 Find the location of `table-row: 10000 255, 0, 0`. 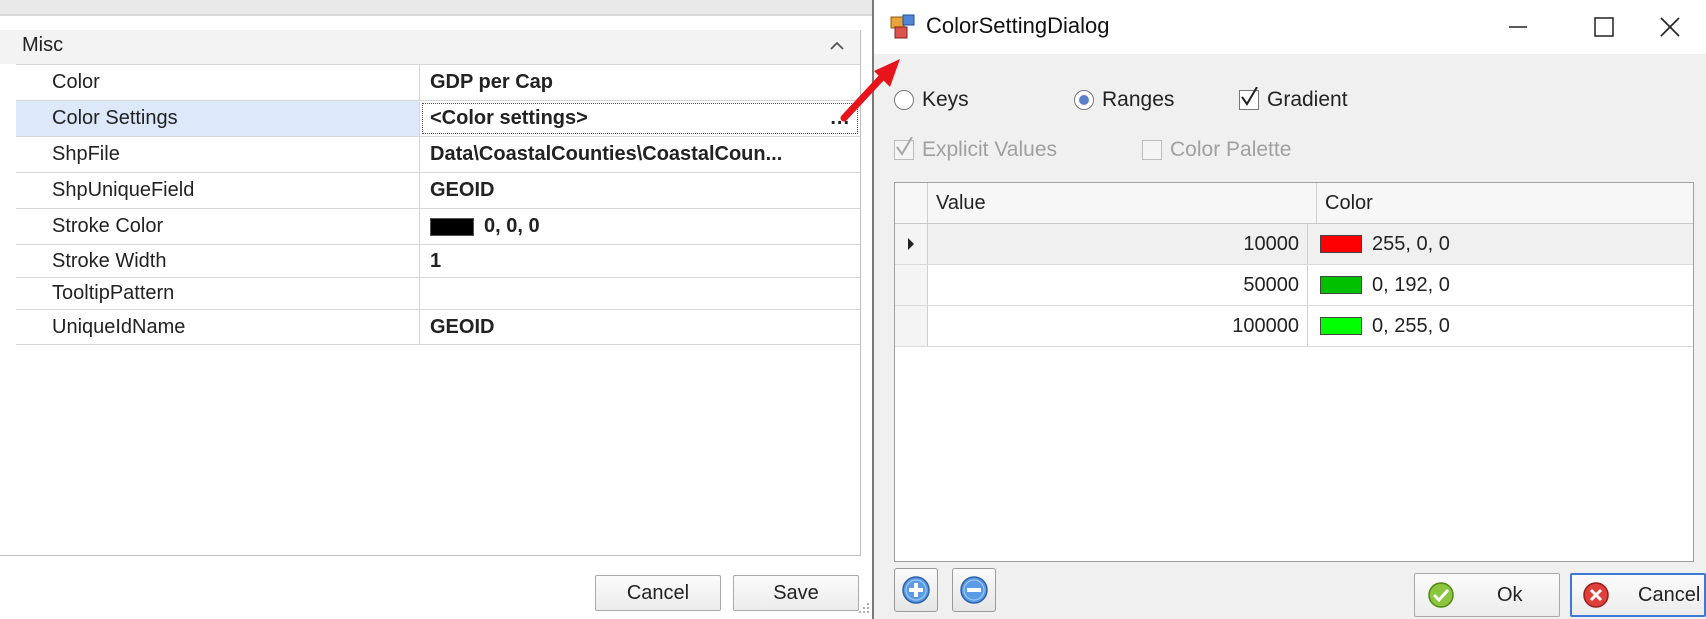

table-row: 10000 255, 0, 0 is located at coordinates (1294, 244).